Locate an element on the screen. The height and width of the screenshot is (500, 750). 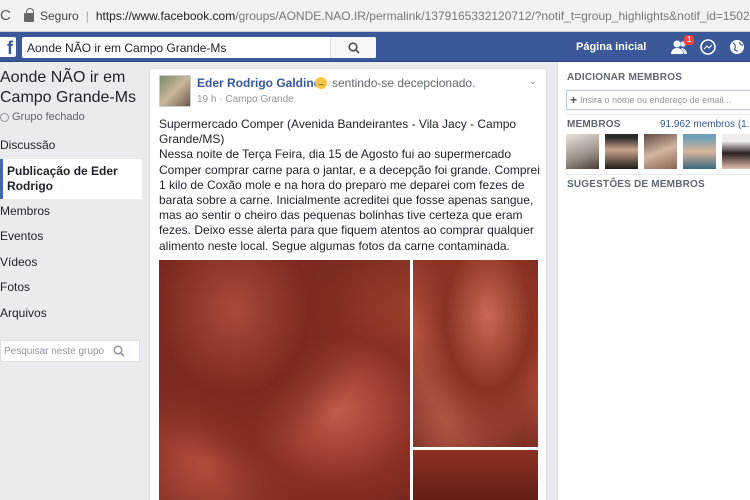
group-search-box is located at coordinates (70, 351).